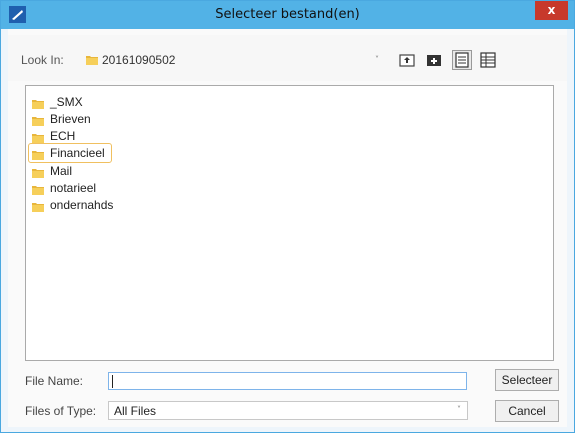  I want to click on list-item-label: ondernahds, so click(82, 205).